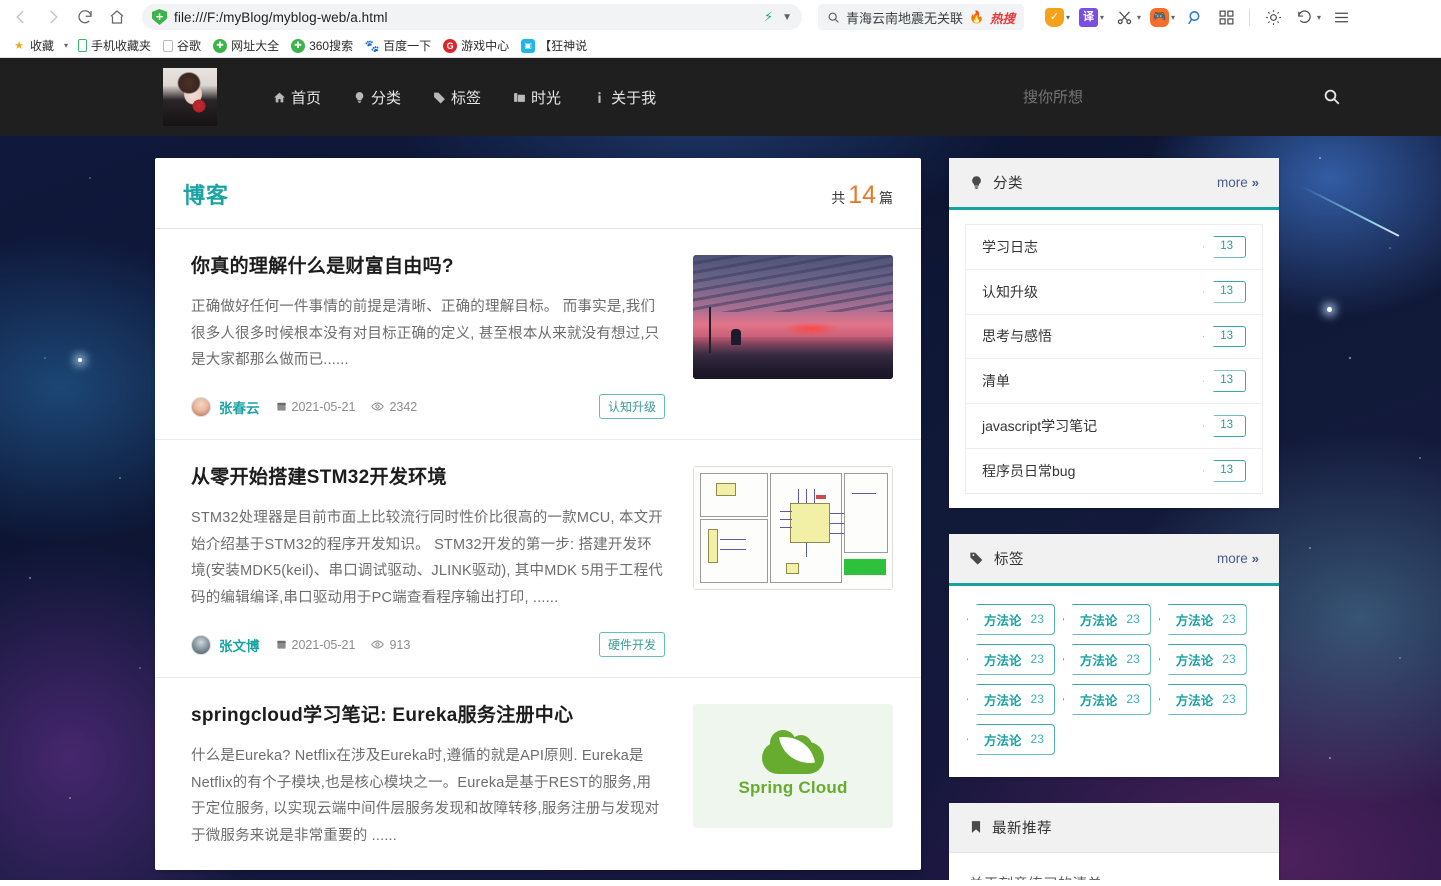  Describe the element at coordinates (1114, 292) in the screenshot. I see `list-item: 认知升级 13` at that location.